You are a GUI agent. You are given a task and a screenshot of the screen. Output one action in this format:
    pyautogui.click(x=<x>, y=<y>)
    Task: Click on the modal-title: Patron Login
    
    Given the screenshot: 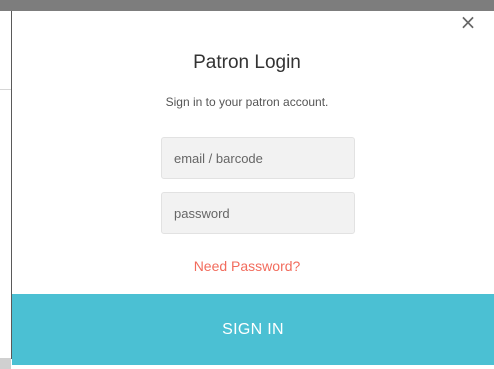 What is the action you would take?
    pyautogui.click(x=247, y=62)
    